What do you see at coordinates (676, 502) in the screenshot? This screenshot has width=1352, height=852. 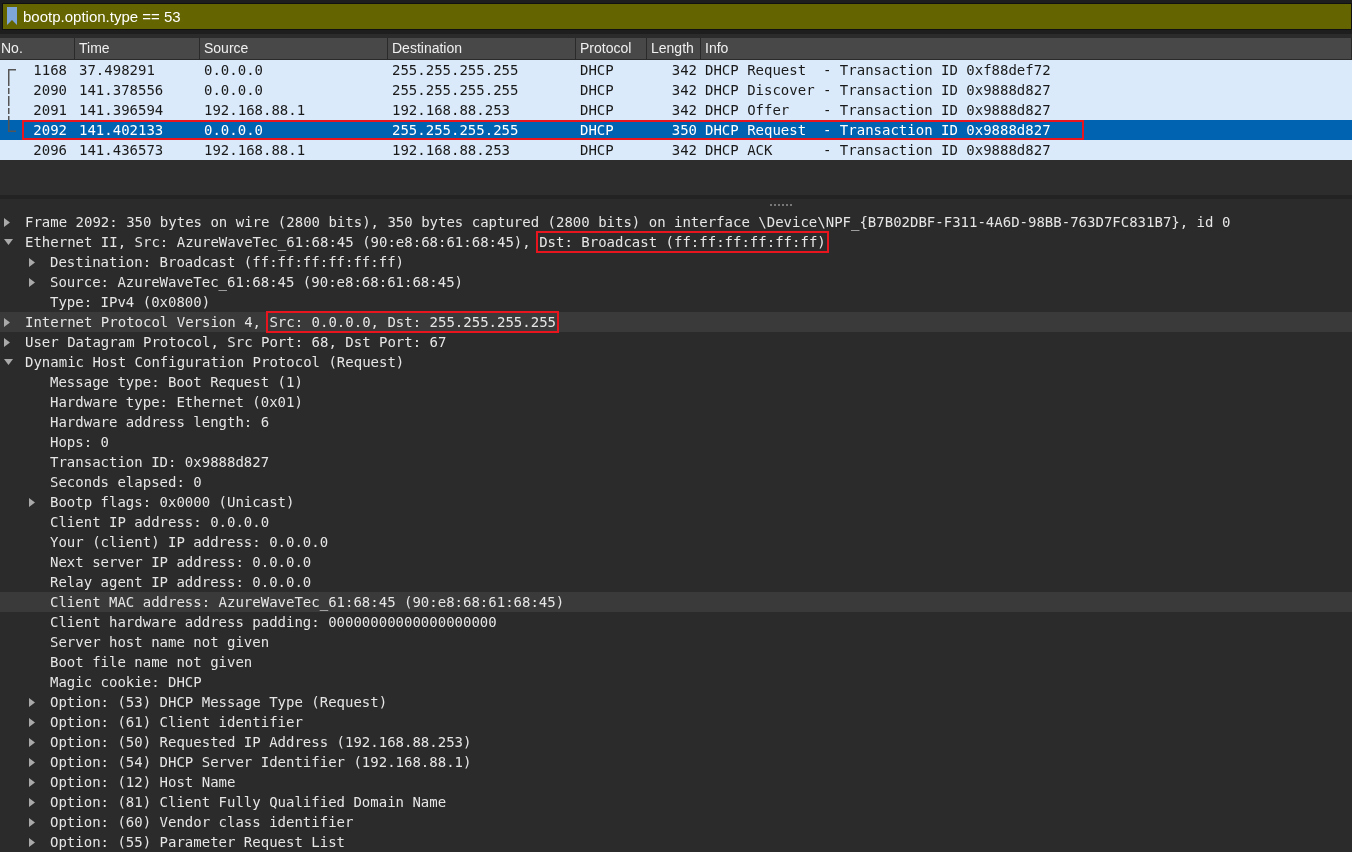 I see `tree-row: Bootp flags: 0x0000 (Unicast)` at bounding box center [676, 502].